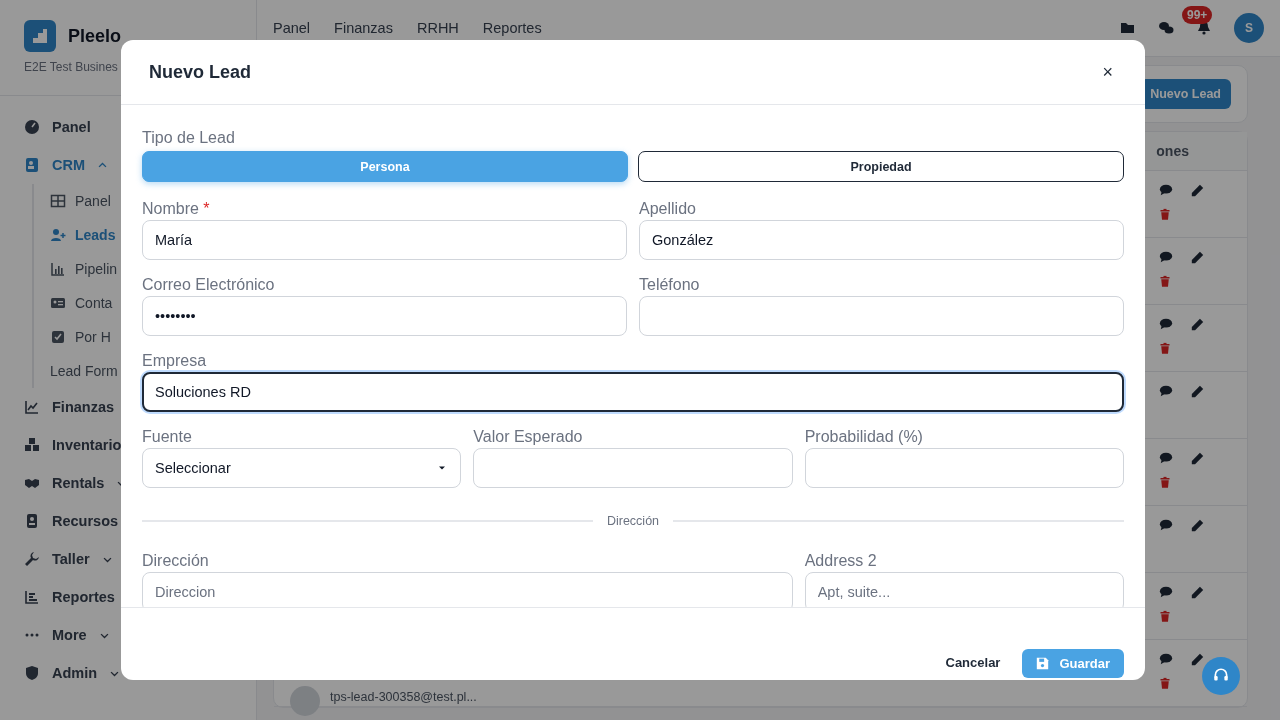 The image size is (1280, 720). What do you see at coordinates (633, 521) in the screenshot?
I see `section-title: Dirección` at bounding box center [633, 521].